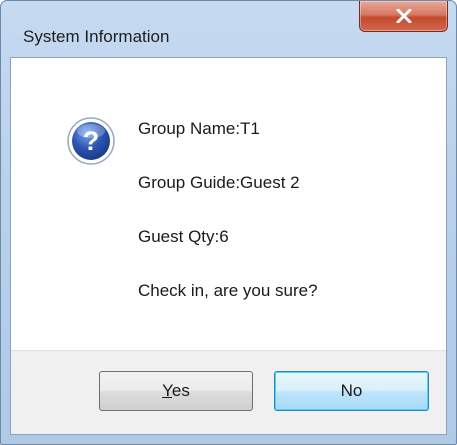 This screenshot has width=457, height=445. Describe the element at coordinates (199, 128) in the screenshot. I see `group-name-text: Group Name:T1` at that location.